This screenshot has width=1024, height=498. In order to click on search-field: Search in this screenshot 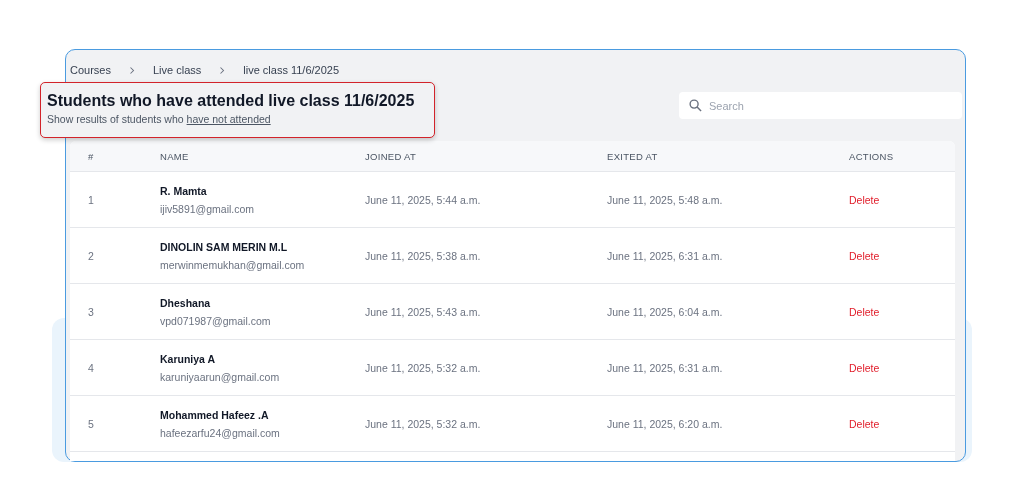, I will do `click(820, 105)`.